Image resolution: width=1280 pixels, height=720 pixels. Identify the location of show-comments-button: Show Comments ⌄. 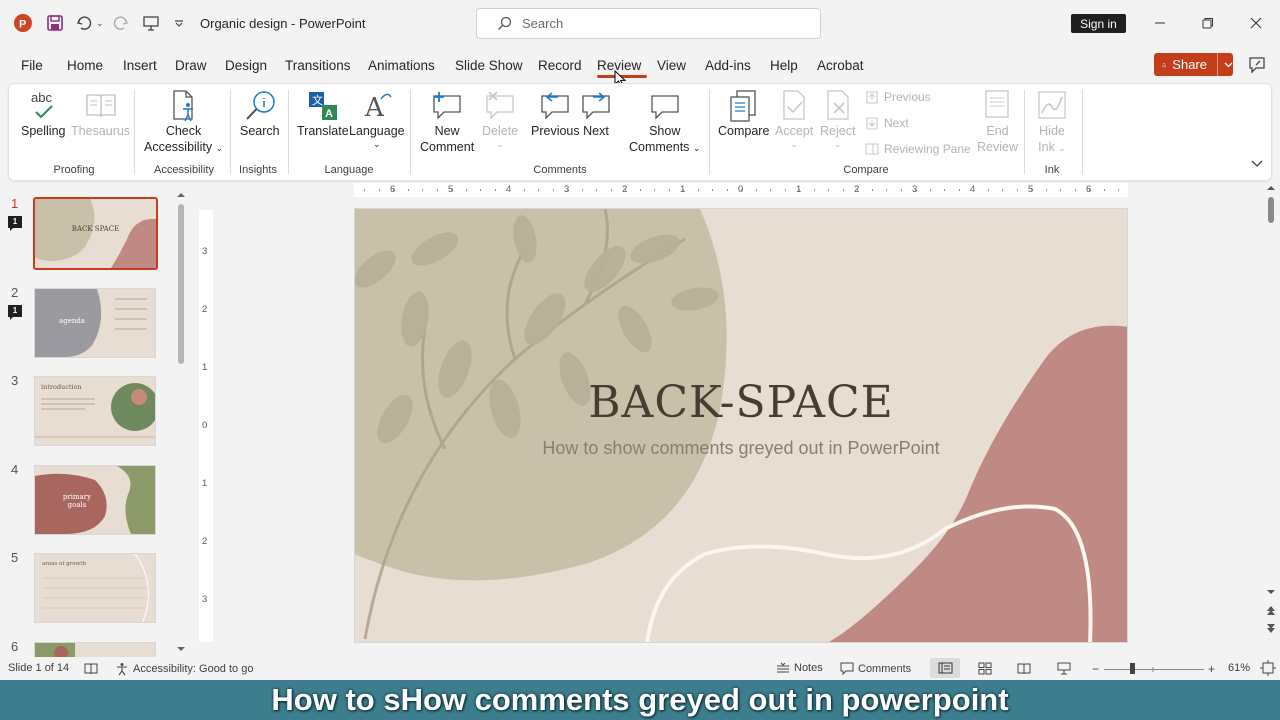
(664, 122).